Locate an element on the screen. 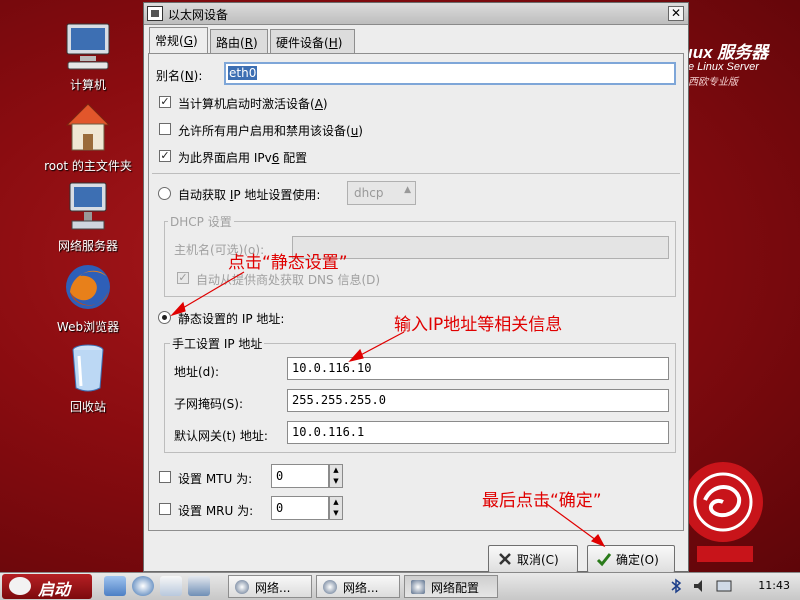  start-logo-icon is located at coordinates (20, 586).